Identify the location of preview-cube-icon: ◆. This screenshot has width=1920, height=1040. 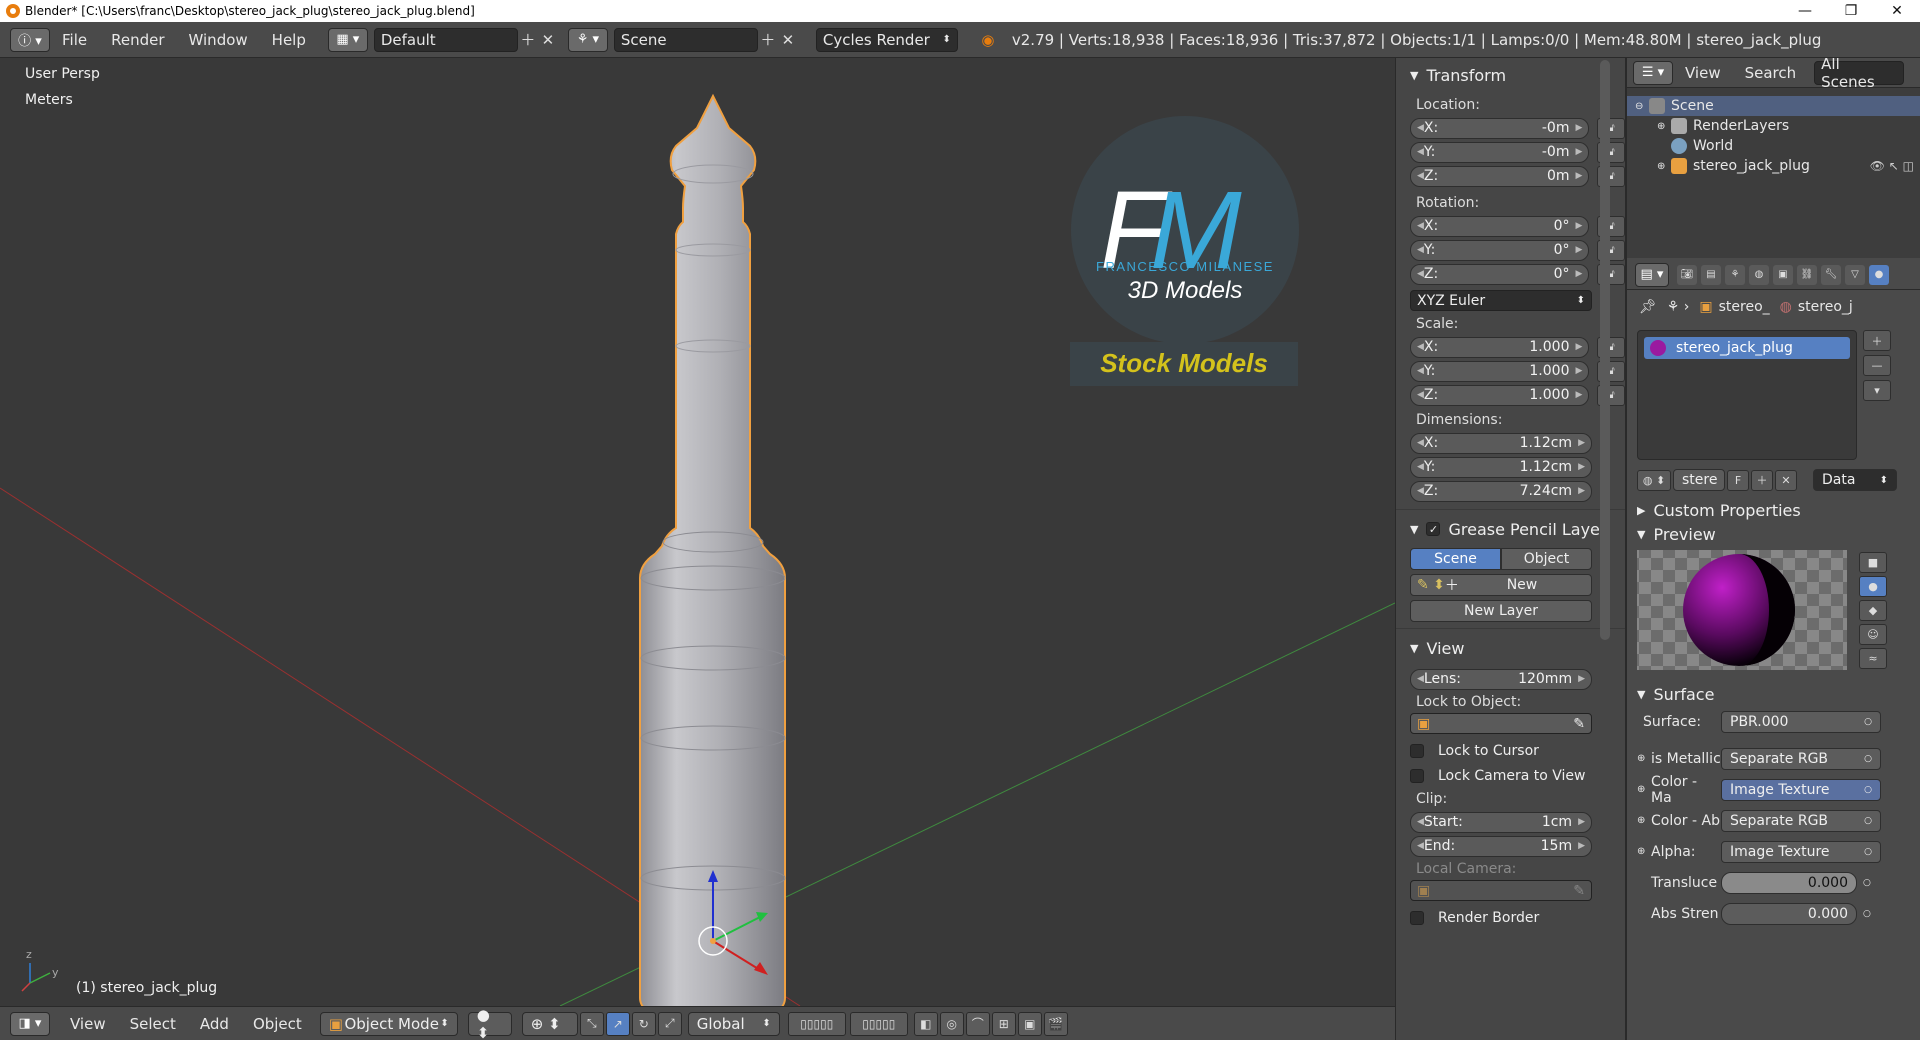
(1873, 610).